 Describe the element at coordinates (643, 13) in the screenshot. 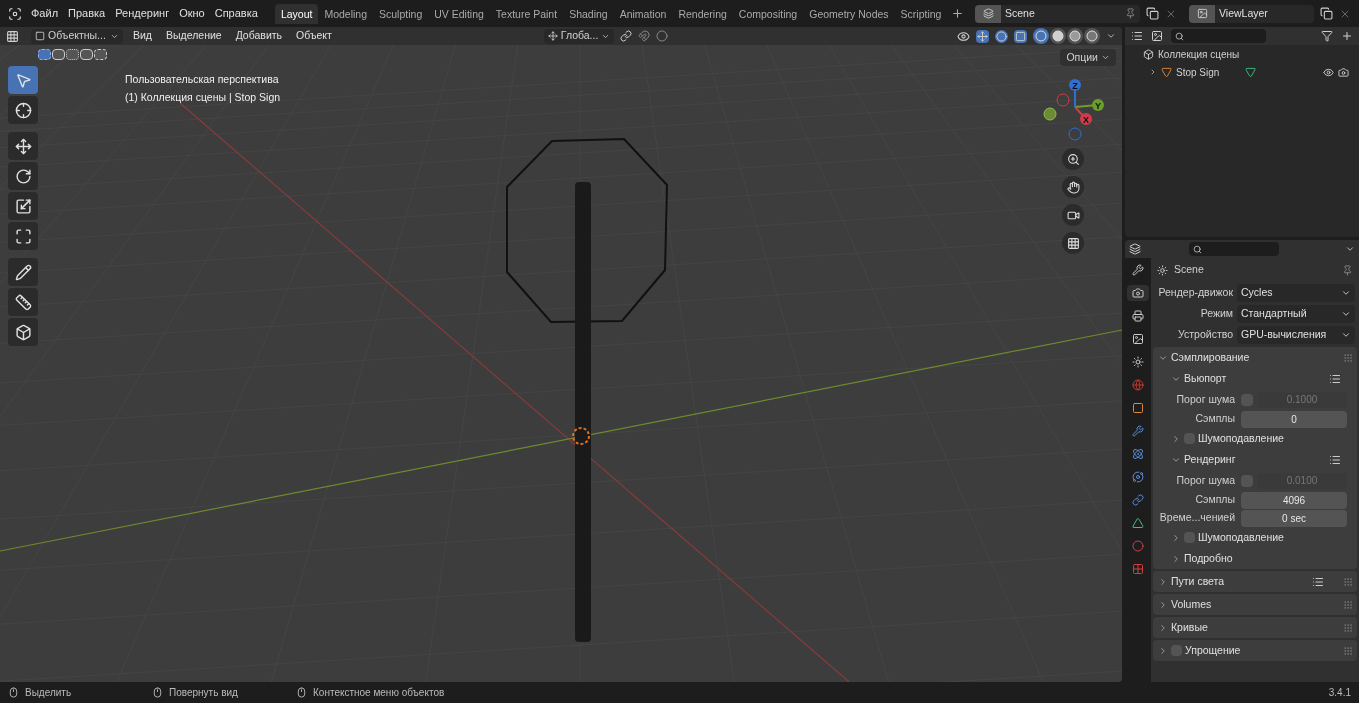

I see `workspace-tab: Animation` at that location.